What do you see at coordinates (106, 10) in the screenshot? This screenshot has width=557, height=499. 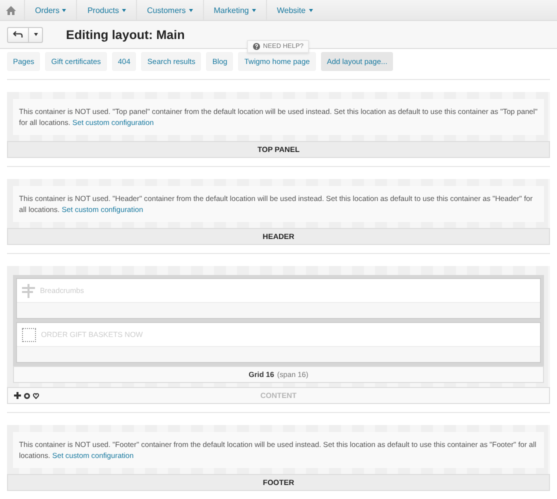 I see `menu-item: Products` at bounding box center [106, 10].